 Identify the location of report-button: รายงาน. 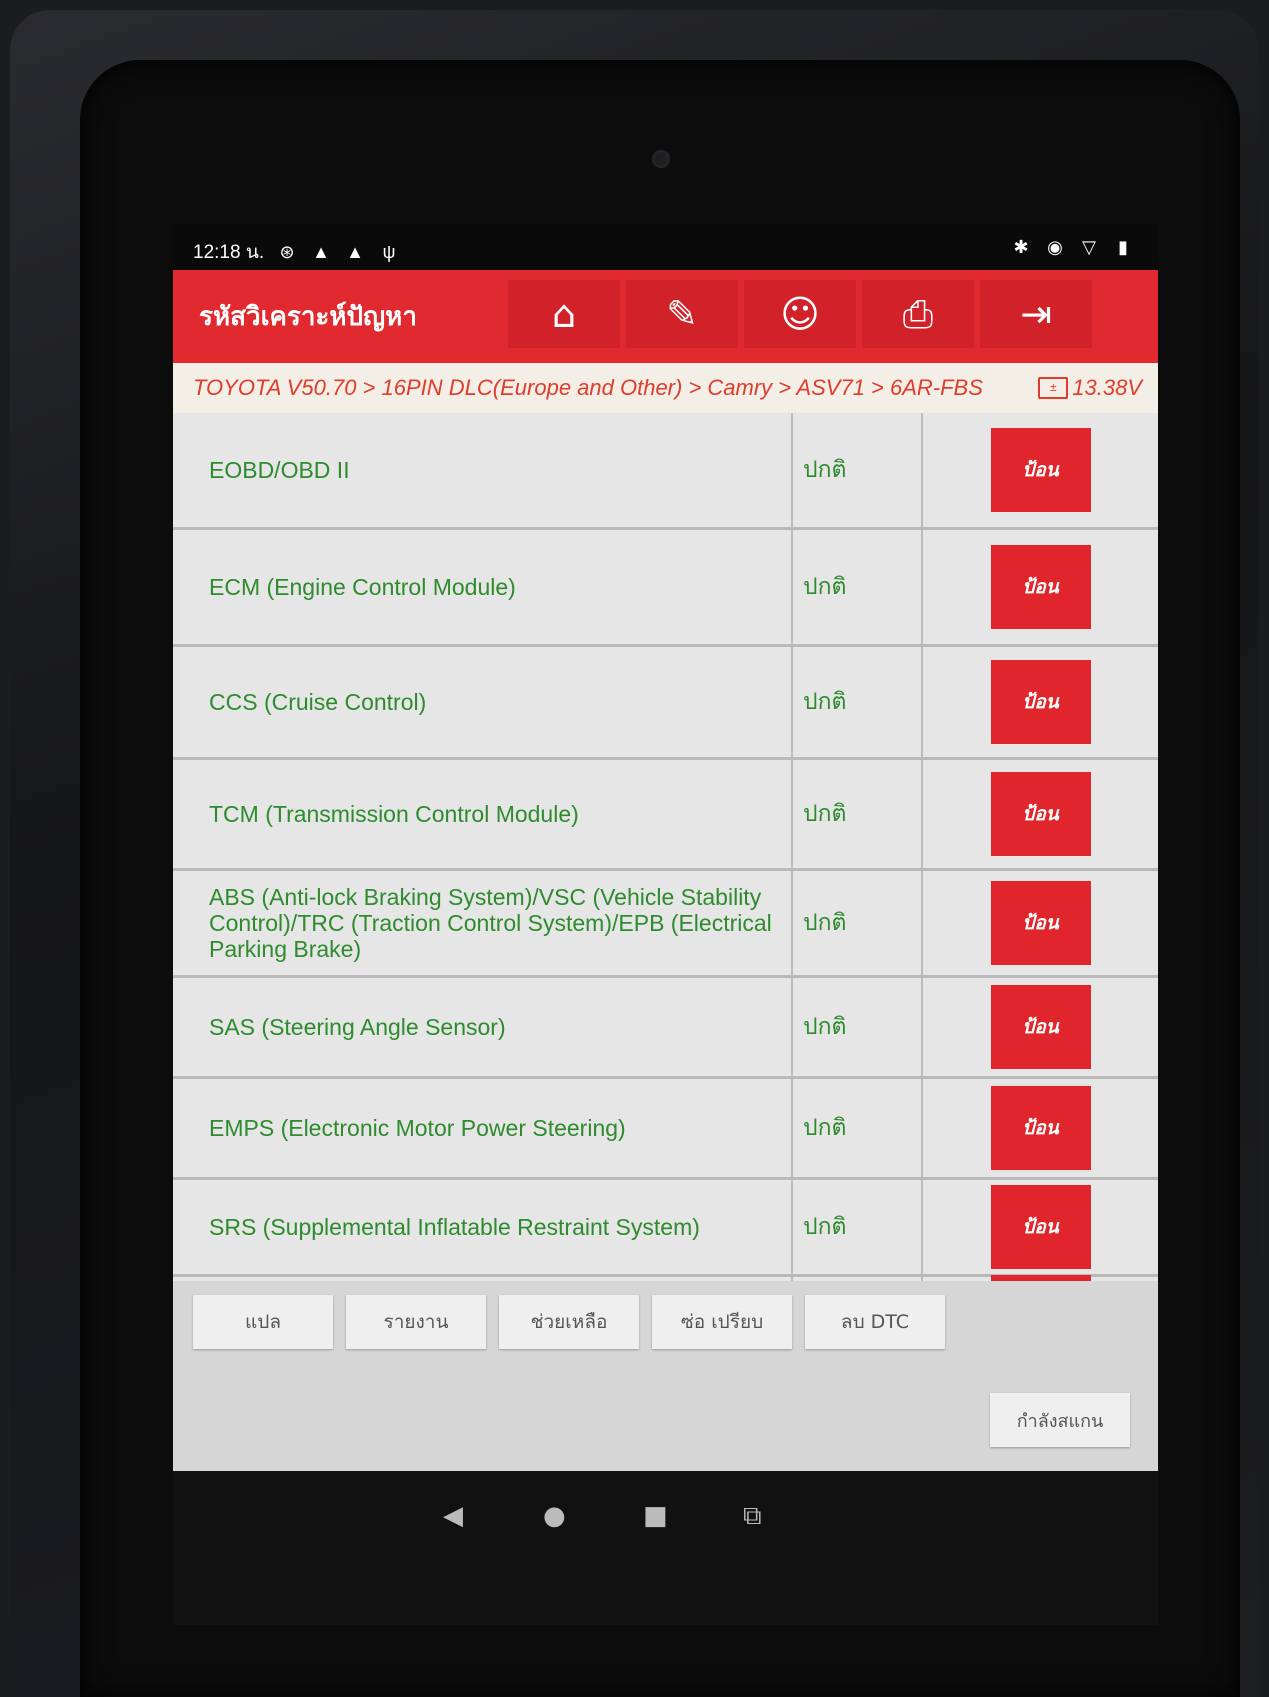
(416, 1322).